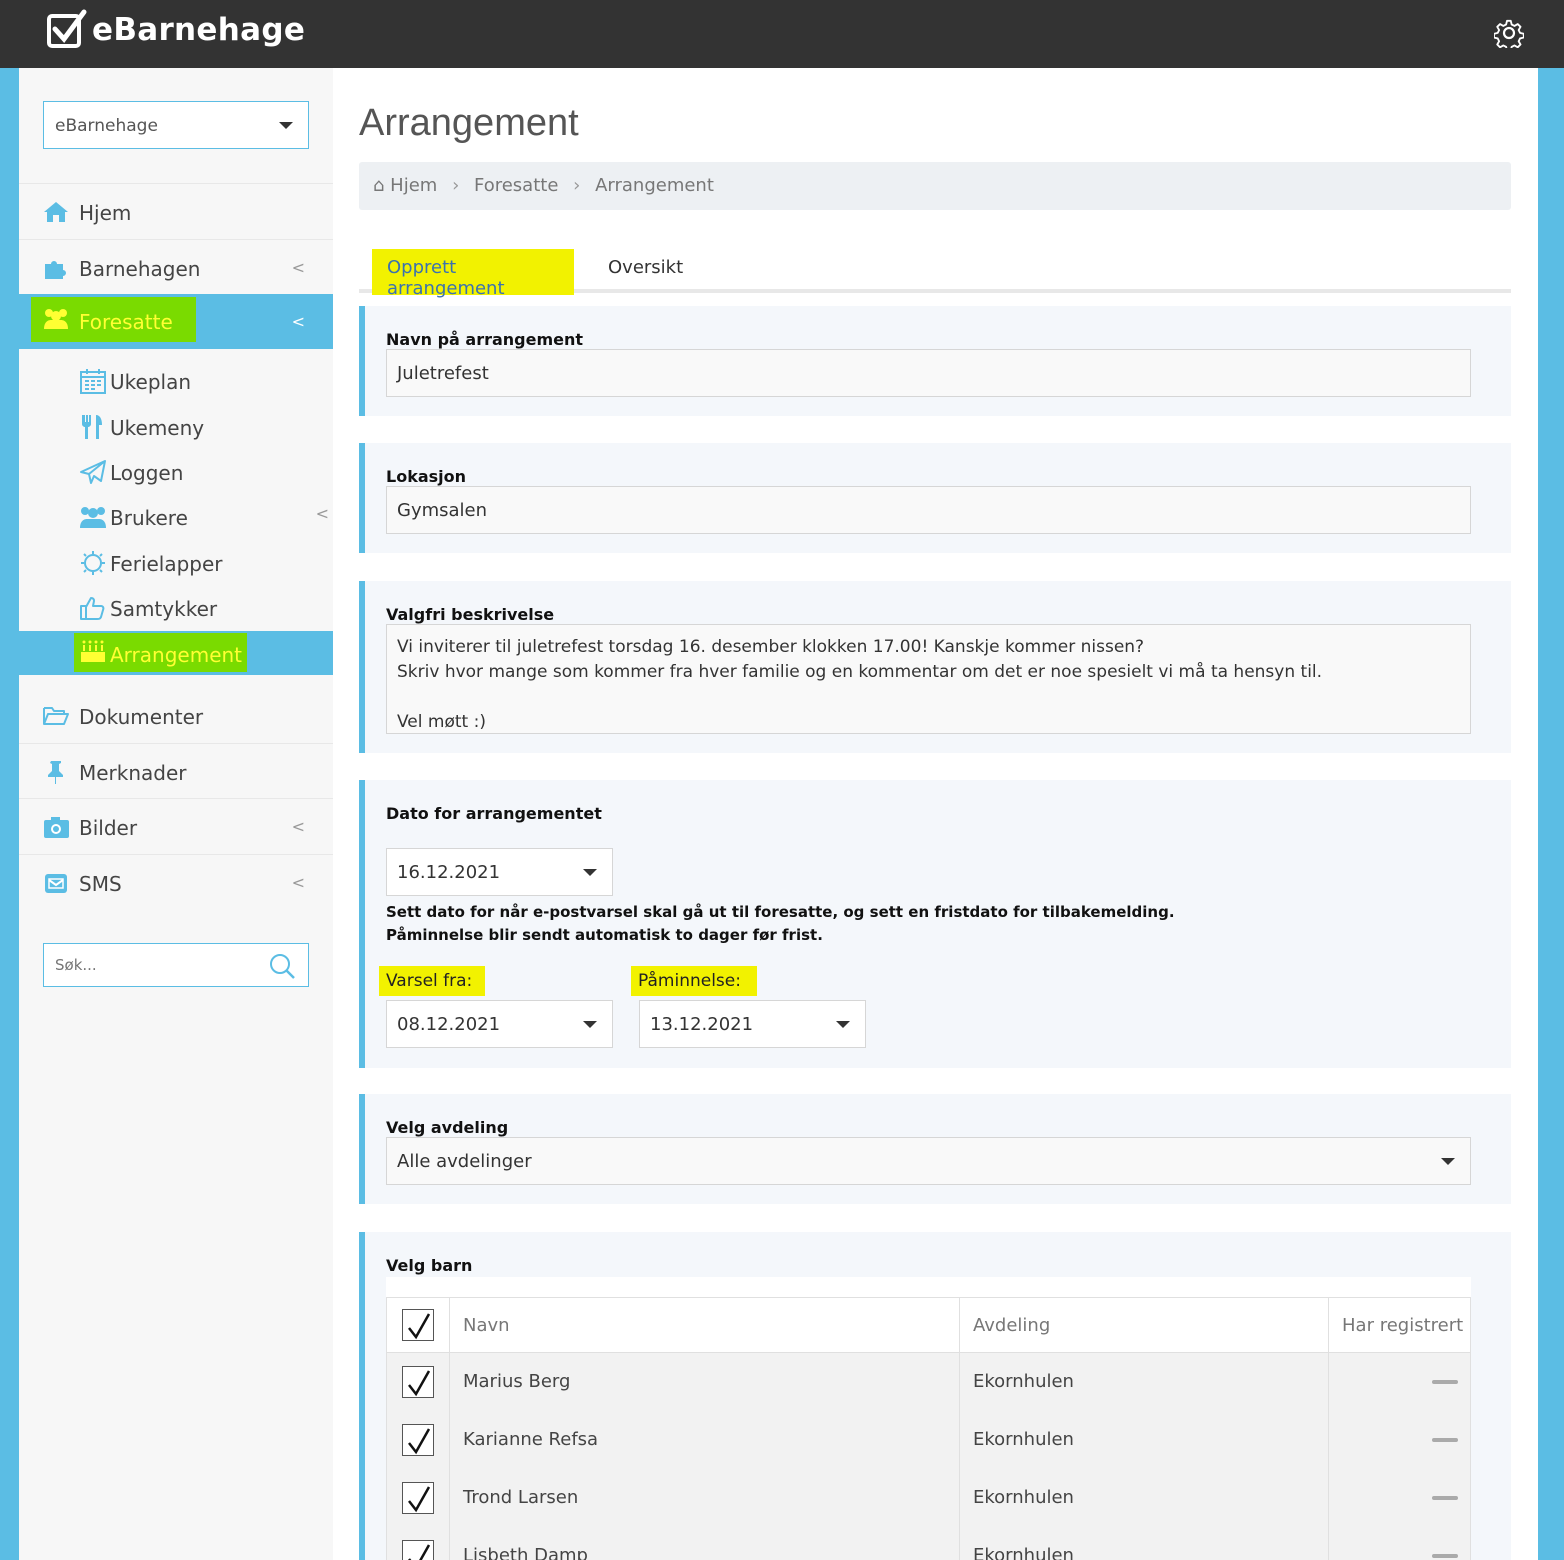 This screenshot has width=1564, height=1560. I want to click on reminder-label: Påminnelse:, so click(694, 981).